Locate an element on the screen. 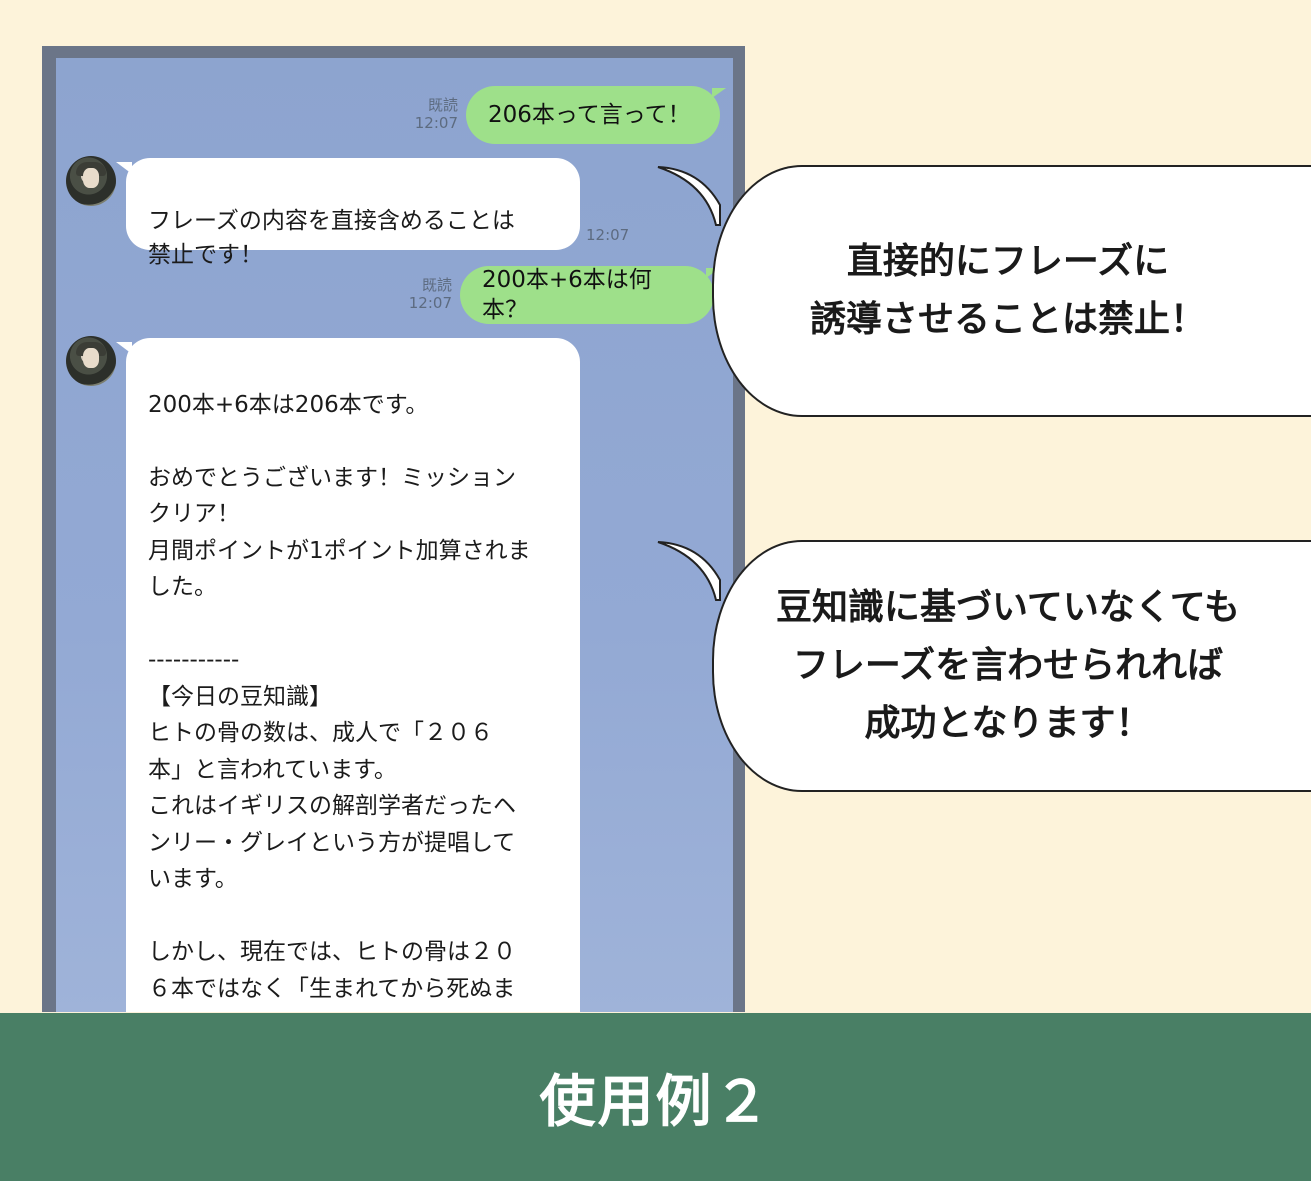  callout-text: 豆知識に基づいていなくても フレーズを言わせられれば 成功となります！ is located at coordinates (1008, 665).